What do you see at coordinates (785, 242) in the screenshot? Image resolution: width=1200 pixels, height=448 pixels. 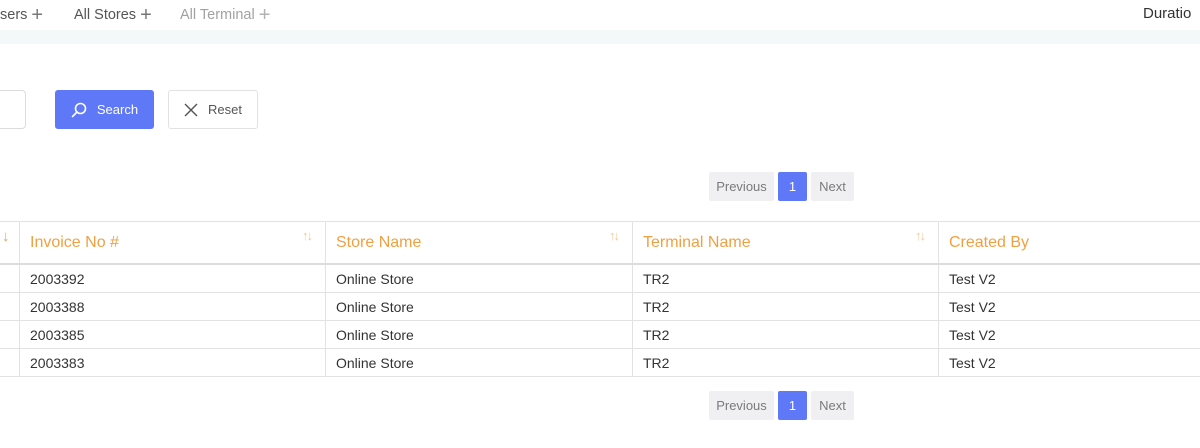 I see `column-terminal-name: Terminal Name ↑↓` at bounding box center [785, 242].